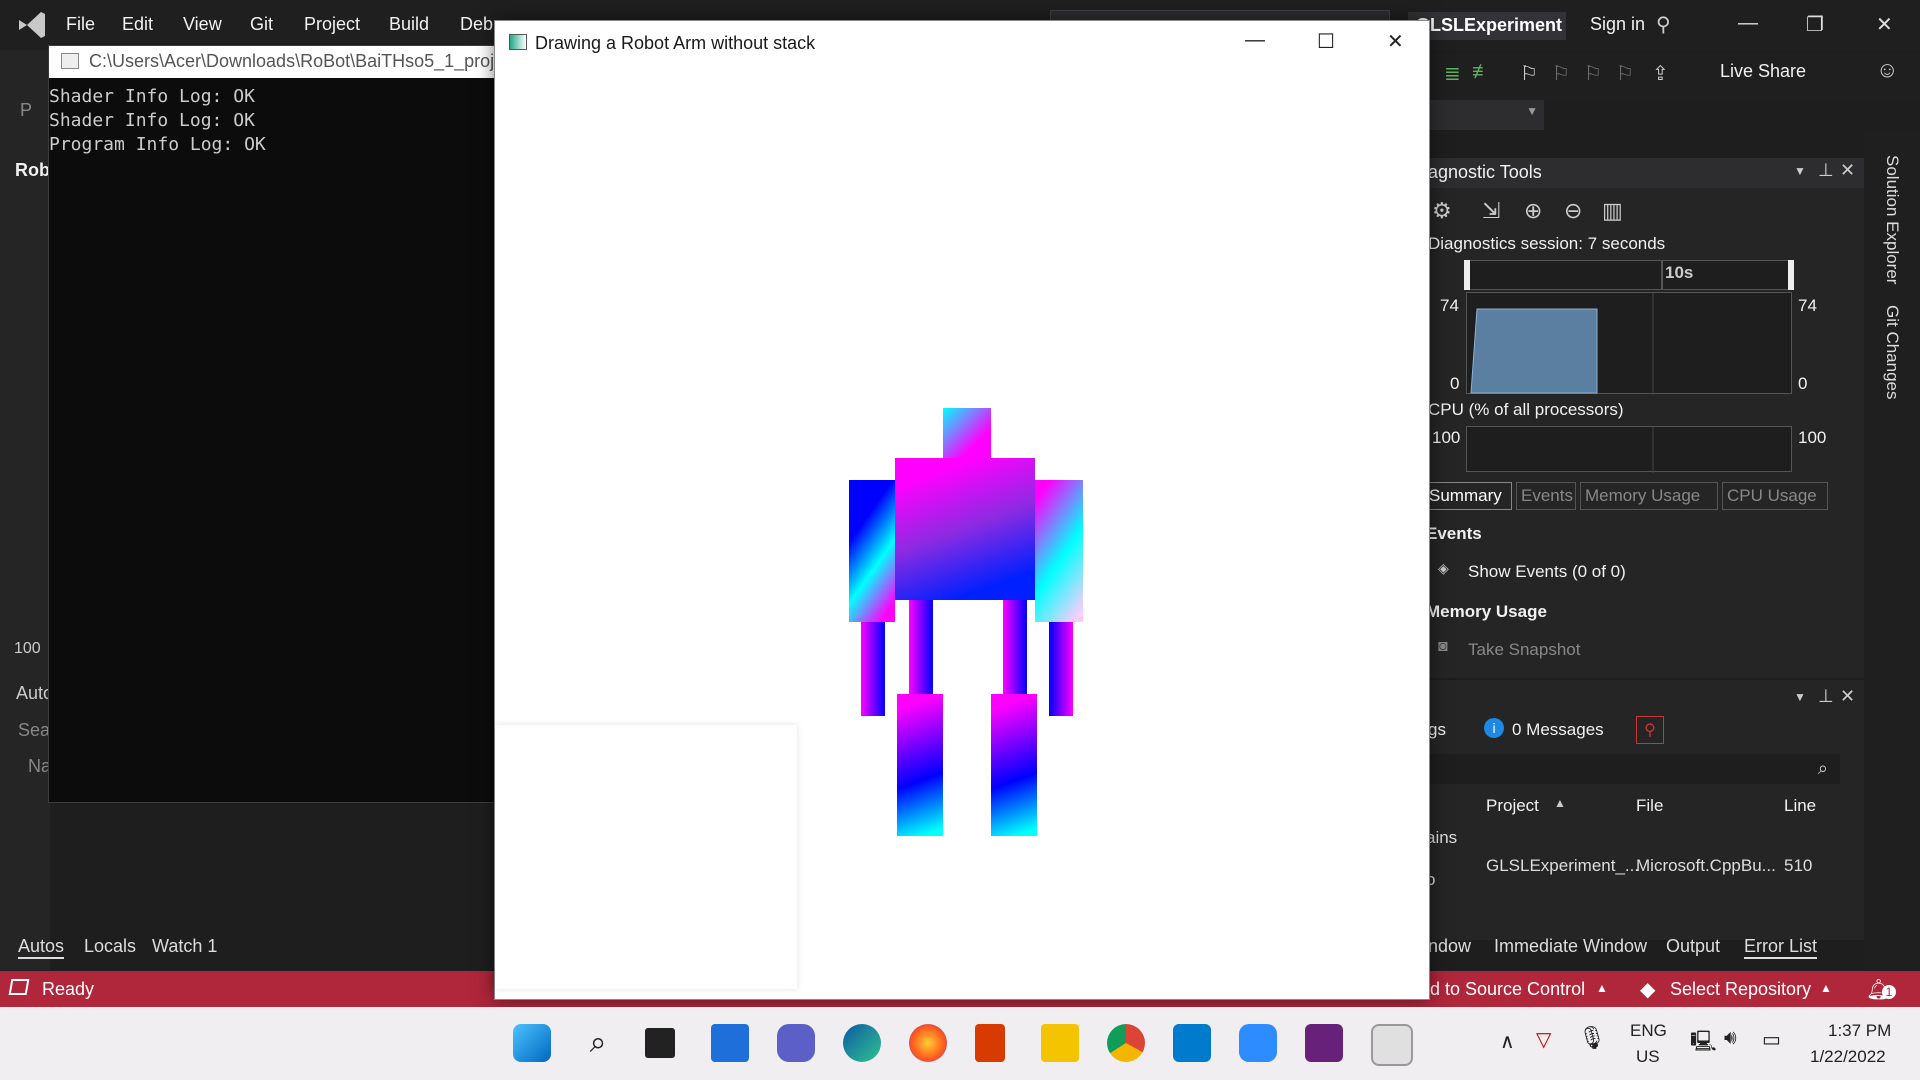  I want to click on edge-icon, so click(862, 1043).